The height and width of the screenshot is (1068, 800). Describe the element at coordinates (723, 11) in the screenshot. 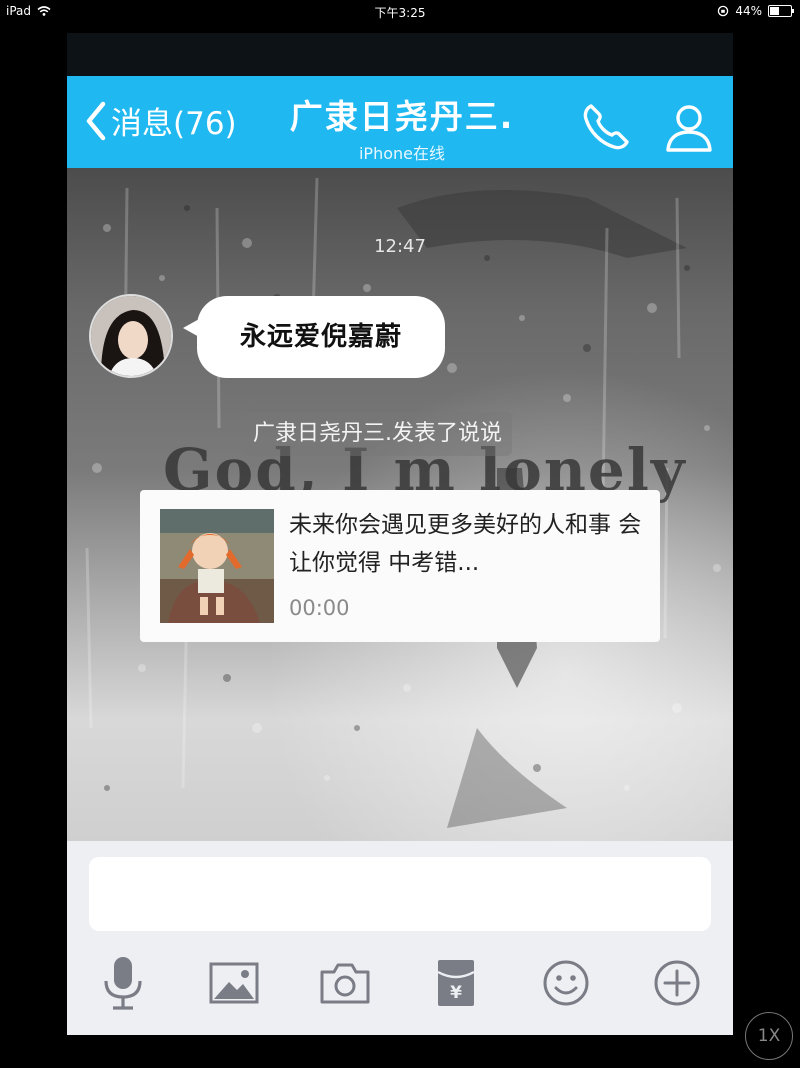

I see `orientation-lock-icon` at that location.